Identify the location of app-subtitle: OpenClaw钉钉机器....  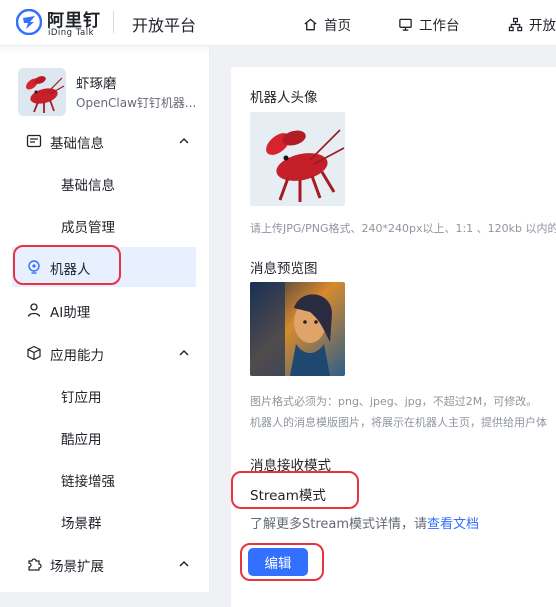
(136, 103).